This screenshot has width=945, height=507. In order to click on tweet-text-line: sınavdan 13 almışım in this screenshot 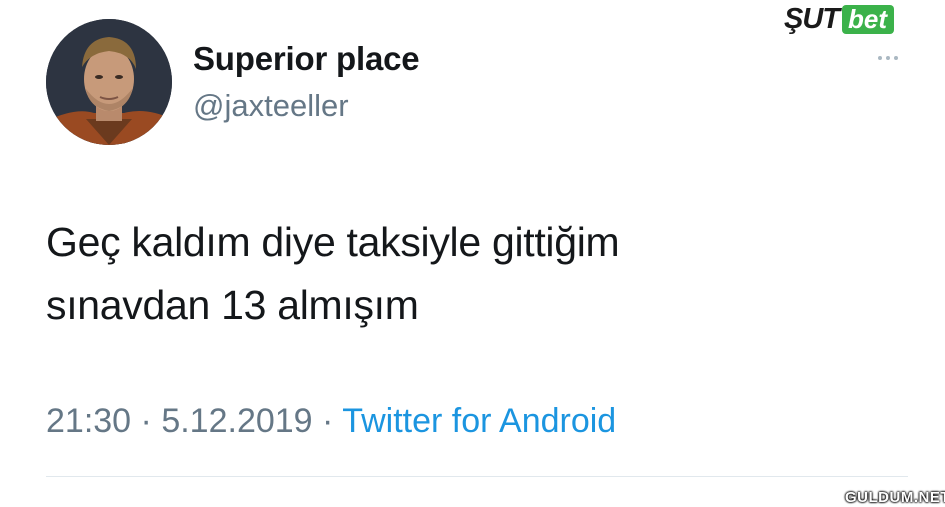, I will do `click(232, 305)`.